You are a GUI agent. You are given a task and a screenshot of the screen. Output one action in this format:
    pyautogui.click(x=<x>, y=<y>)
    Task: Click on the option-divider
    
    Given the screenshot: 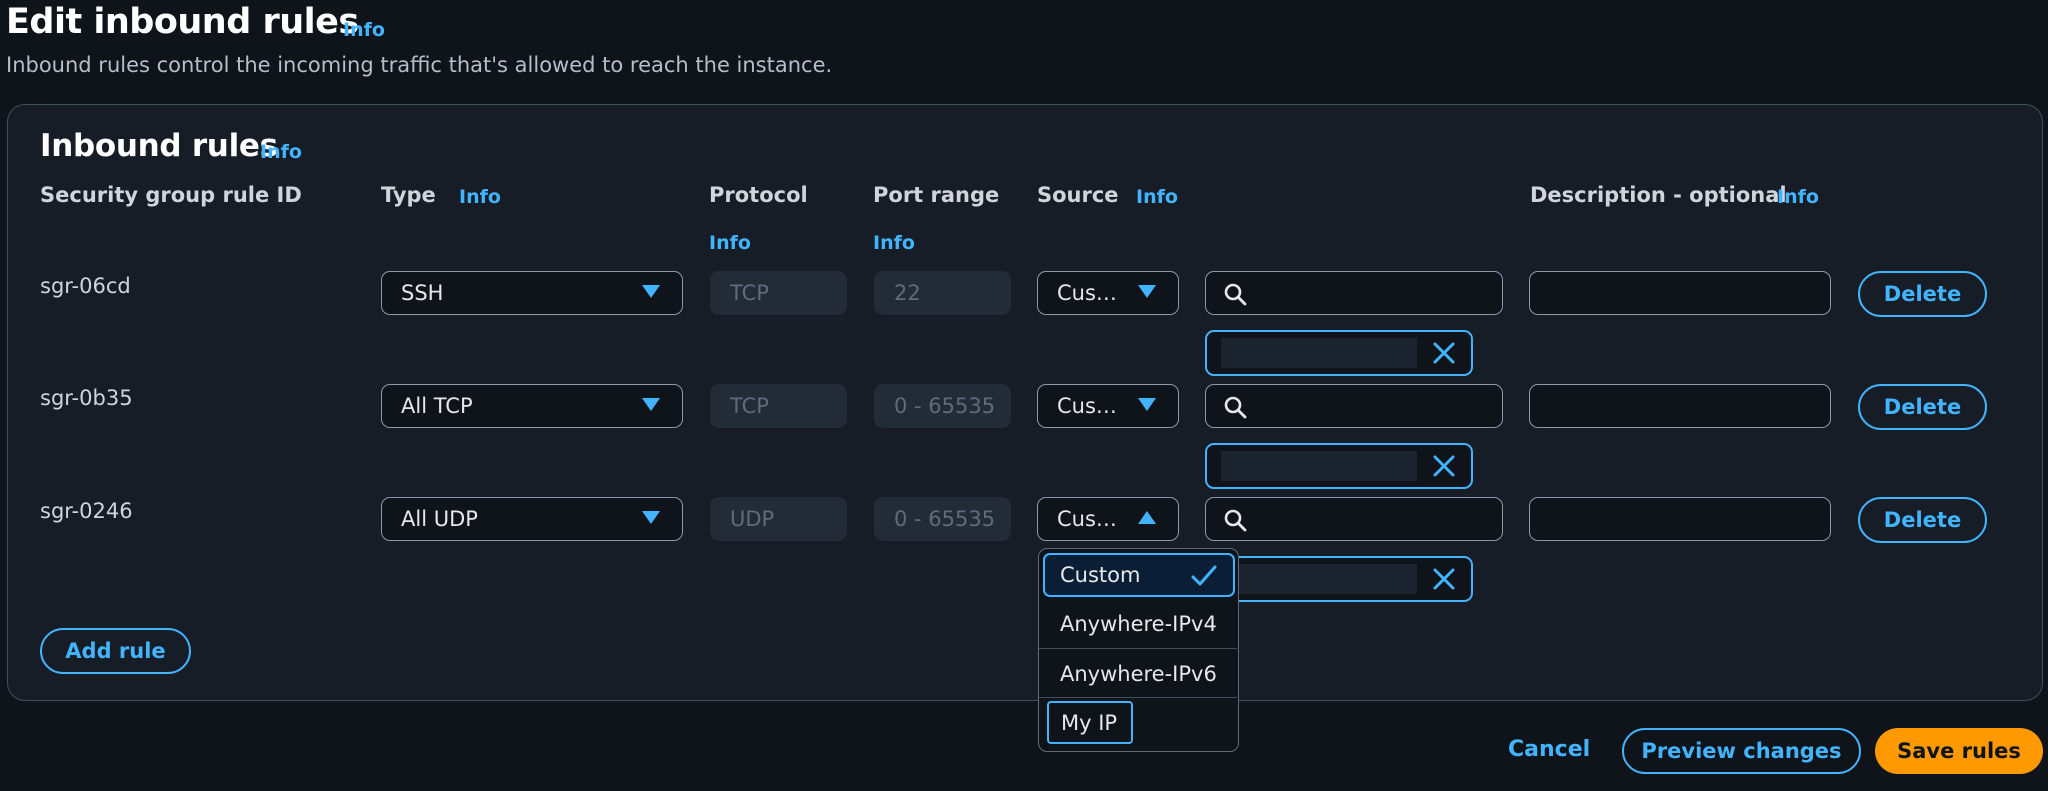 What is the action you would take?
    pyautogui.click(x=1138, y=697)
    